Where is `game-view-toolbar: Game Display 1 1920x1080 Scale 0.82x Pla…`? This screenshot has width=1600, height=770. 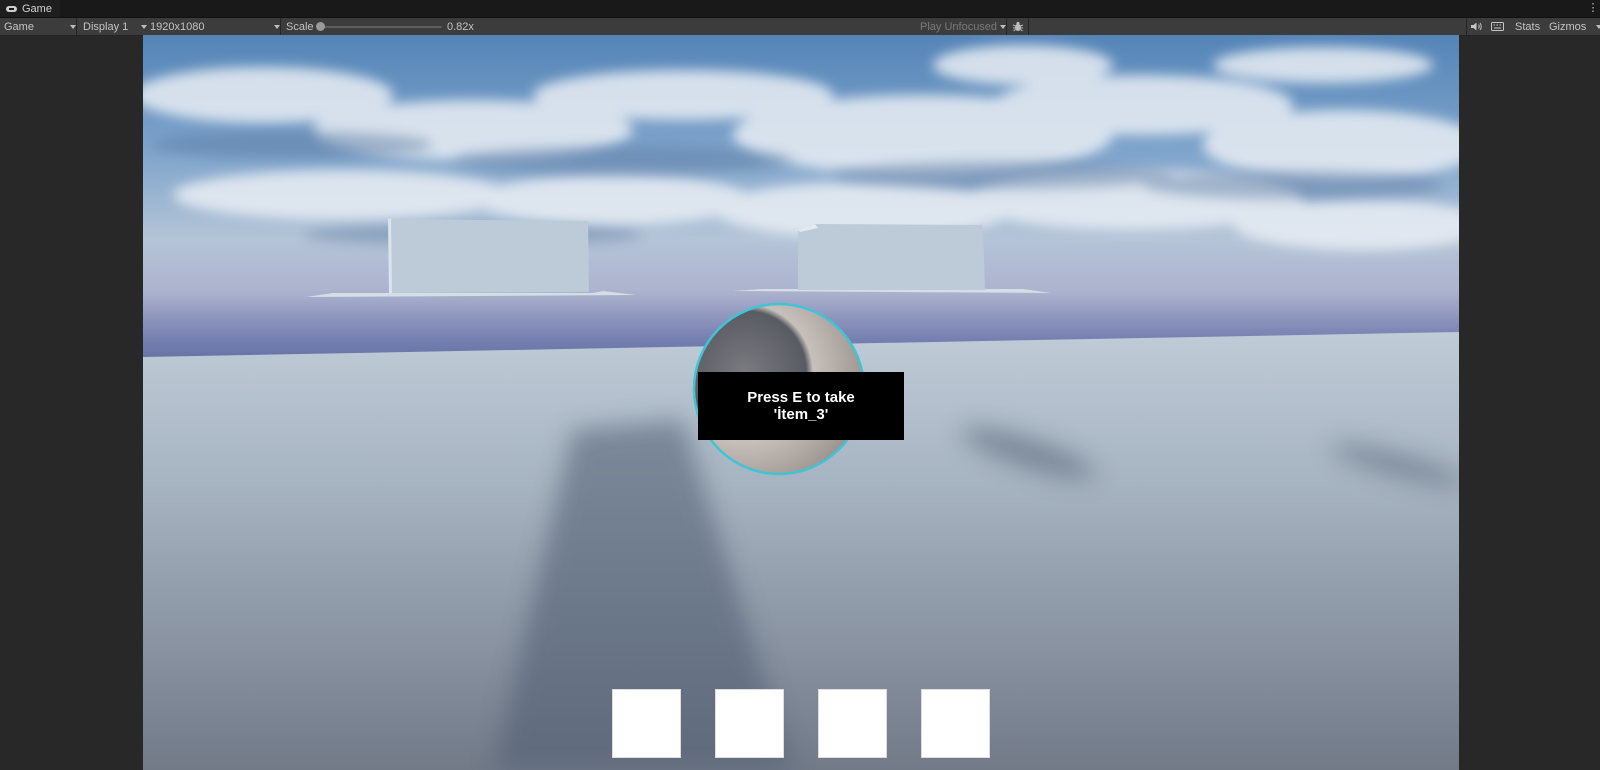
game-view-toolbar: Game Display 1 1920x1080 Scale 0.82x Pla… is located at coordinates (800, 27).